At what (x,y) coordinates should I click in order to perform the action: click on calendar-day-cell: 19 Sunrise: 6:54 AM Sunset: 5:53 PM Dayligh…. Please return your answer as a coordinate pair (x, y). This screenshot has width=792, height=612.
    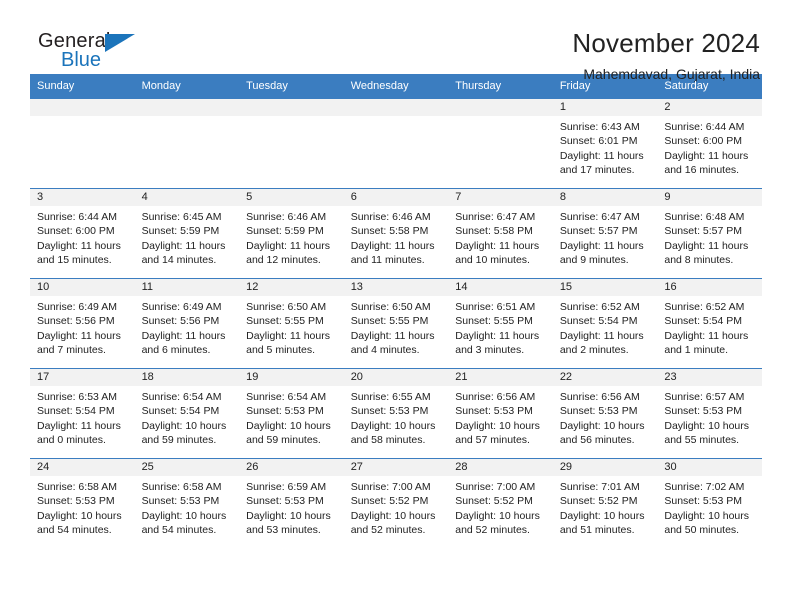
    Looking at the image, I should click on (291, 413).